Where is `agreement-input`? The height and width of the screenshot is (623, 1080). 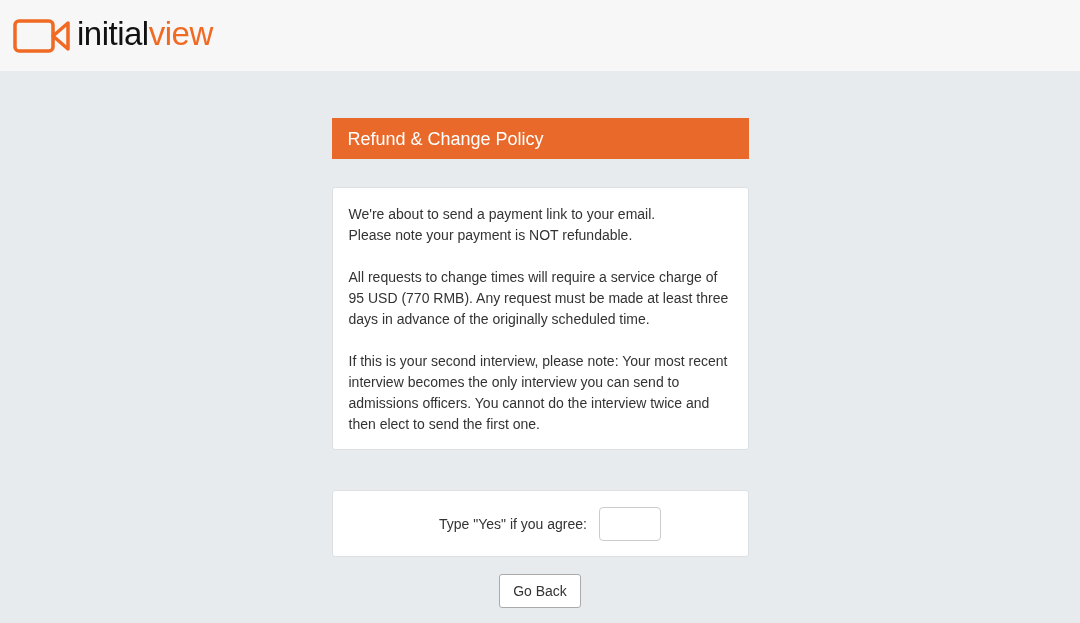
agreement-input is located at coordinates (630, 523).